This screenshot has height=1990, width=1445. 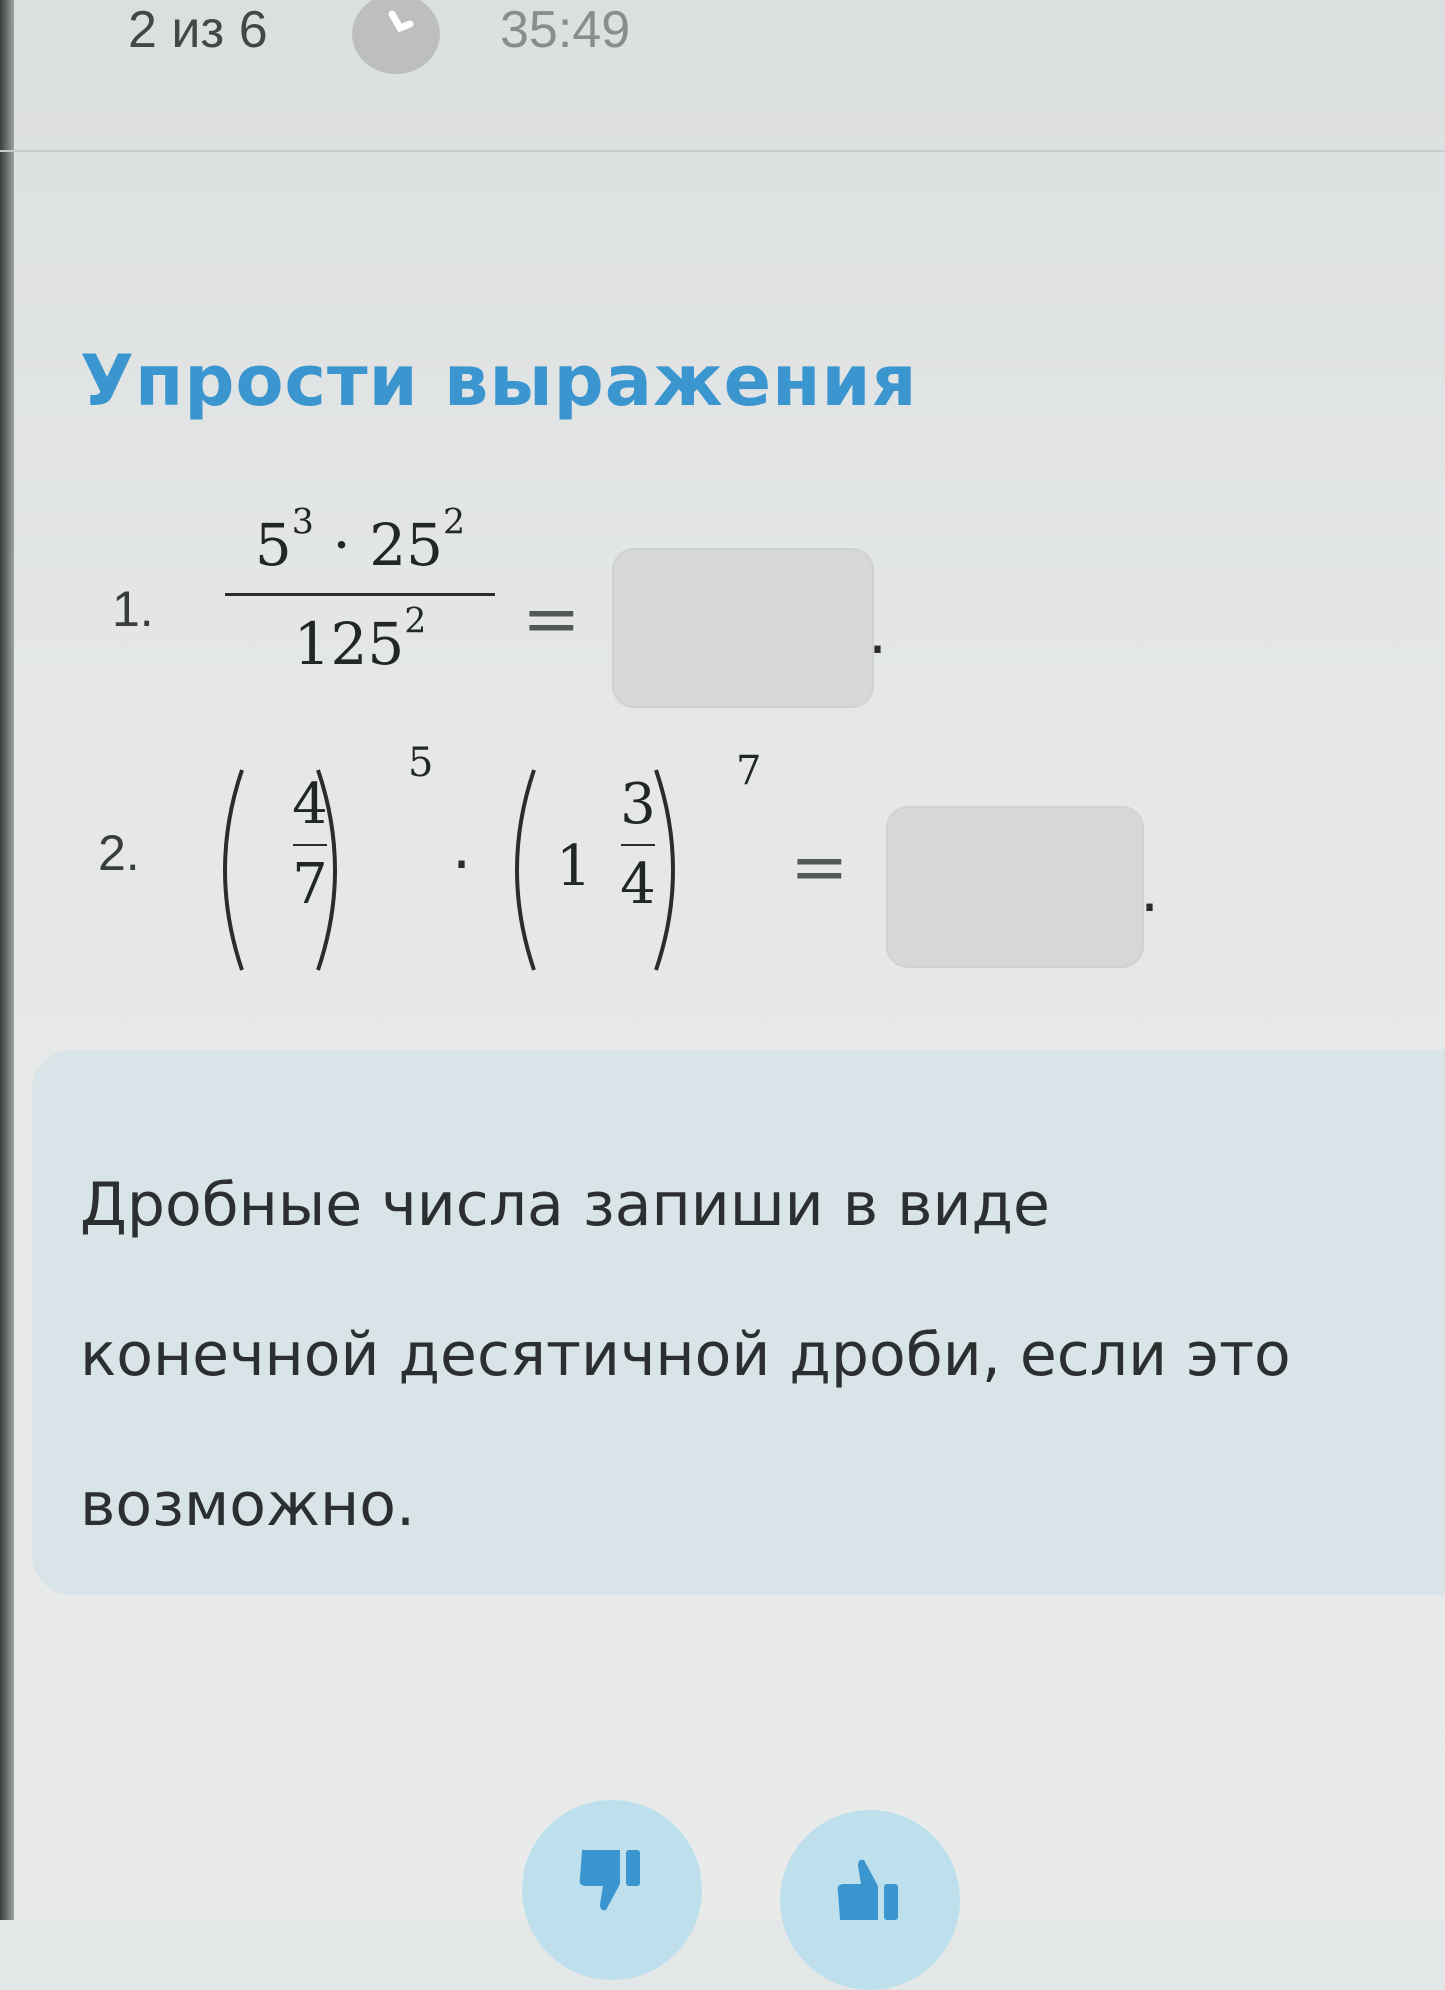 I want to click on denominator-exp: 2, so click(x=415, y=621).